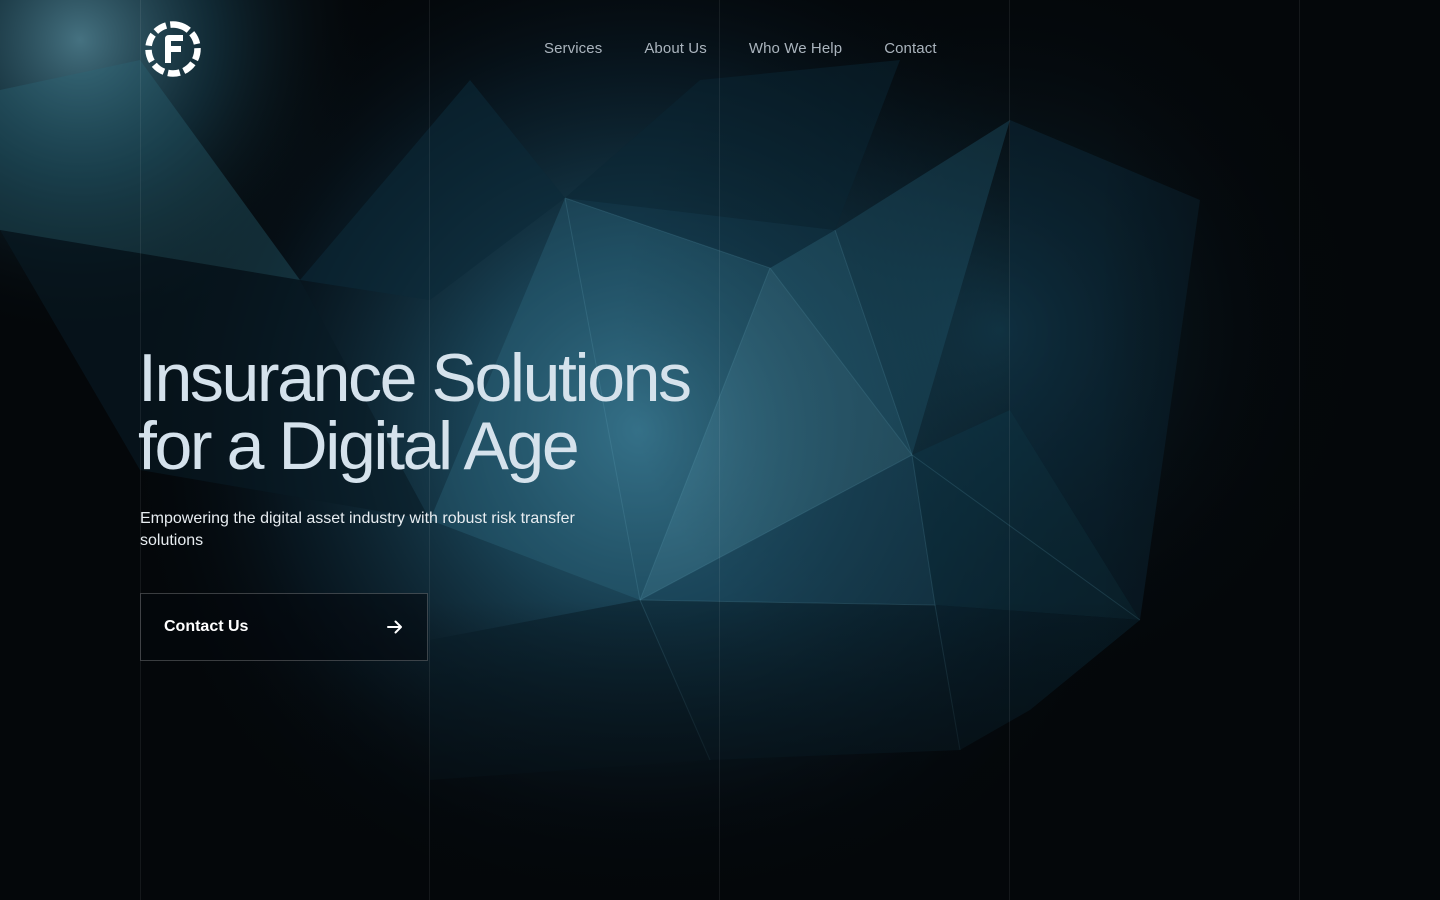 The height and width of the screenshot is (900, 1440). I want to click on hero-title: Insurance Solutions for a Digital Age, so click(448, 412).